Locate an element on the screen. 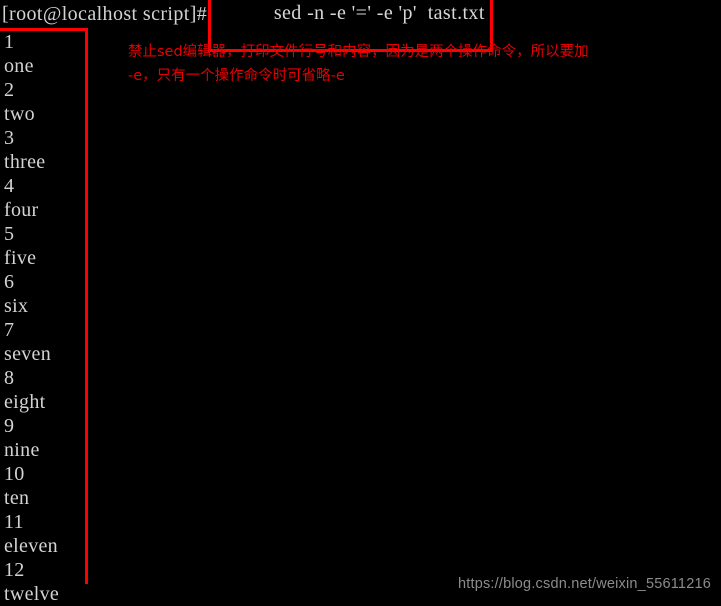 Image resolution: width=721 pixels, height=606 pixels. output-line: six is located at coordinates (16, 306).